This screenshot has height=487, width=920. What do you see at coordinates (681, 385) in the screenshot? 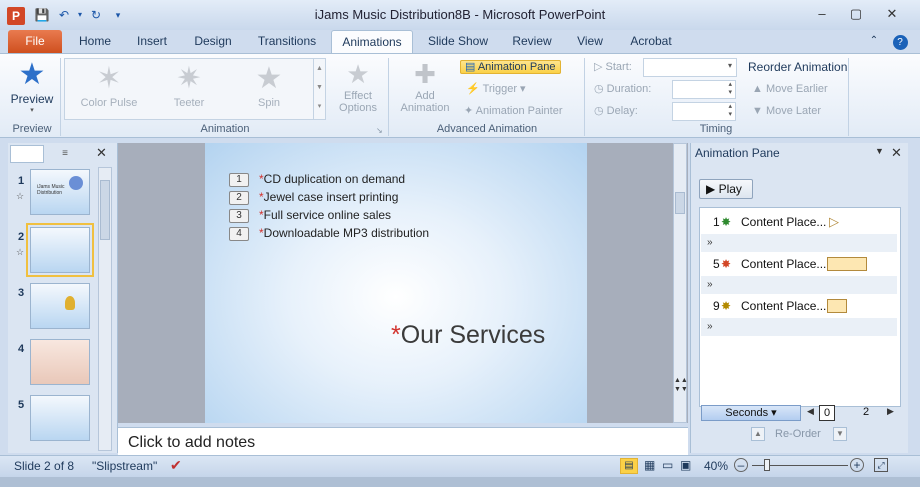
I see `prev-next-slide-icon: ▲▲ ▼▼` at bounding box center [681, 385].